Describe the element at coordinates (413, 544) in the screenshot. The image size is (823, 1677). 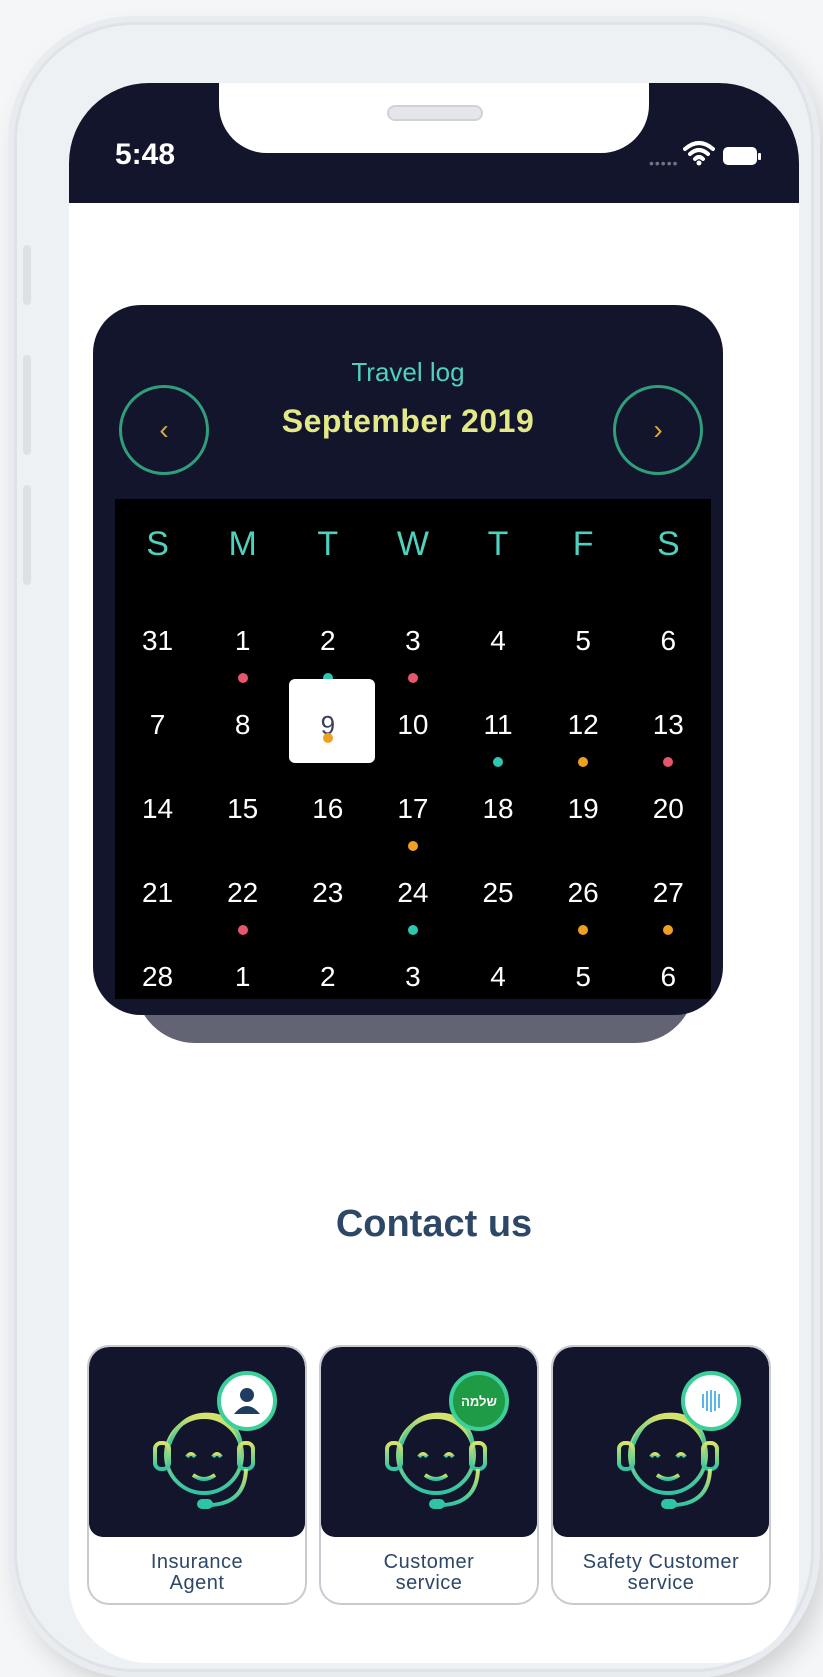
I see `weekday-header: S M T W T F S` at that location.